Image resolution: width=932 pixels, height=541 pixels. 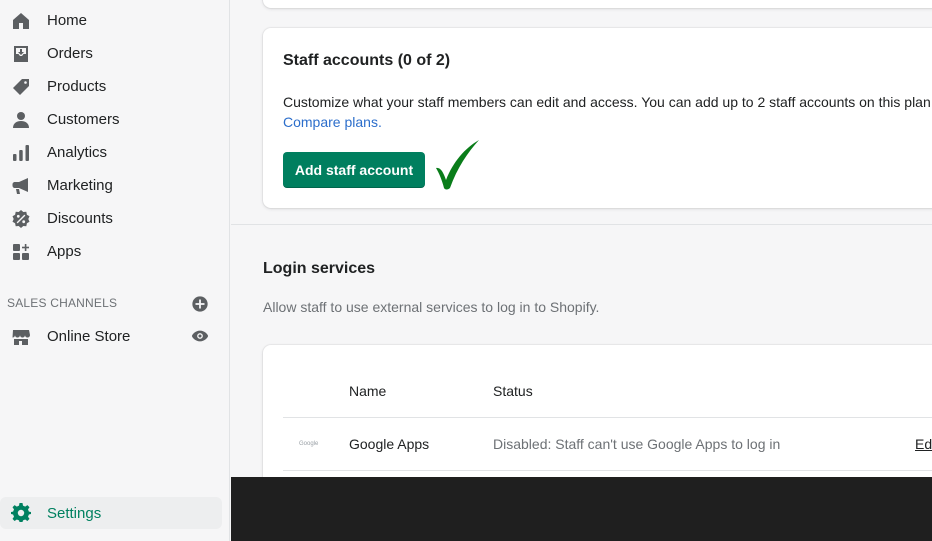 I want to click on view-online-store-button, so click(x=200, y=336).